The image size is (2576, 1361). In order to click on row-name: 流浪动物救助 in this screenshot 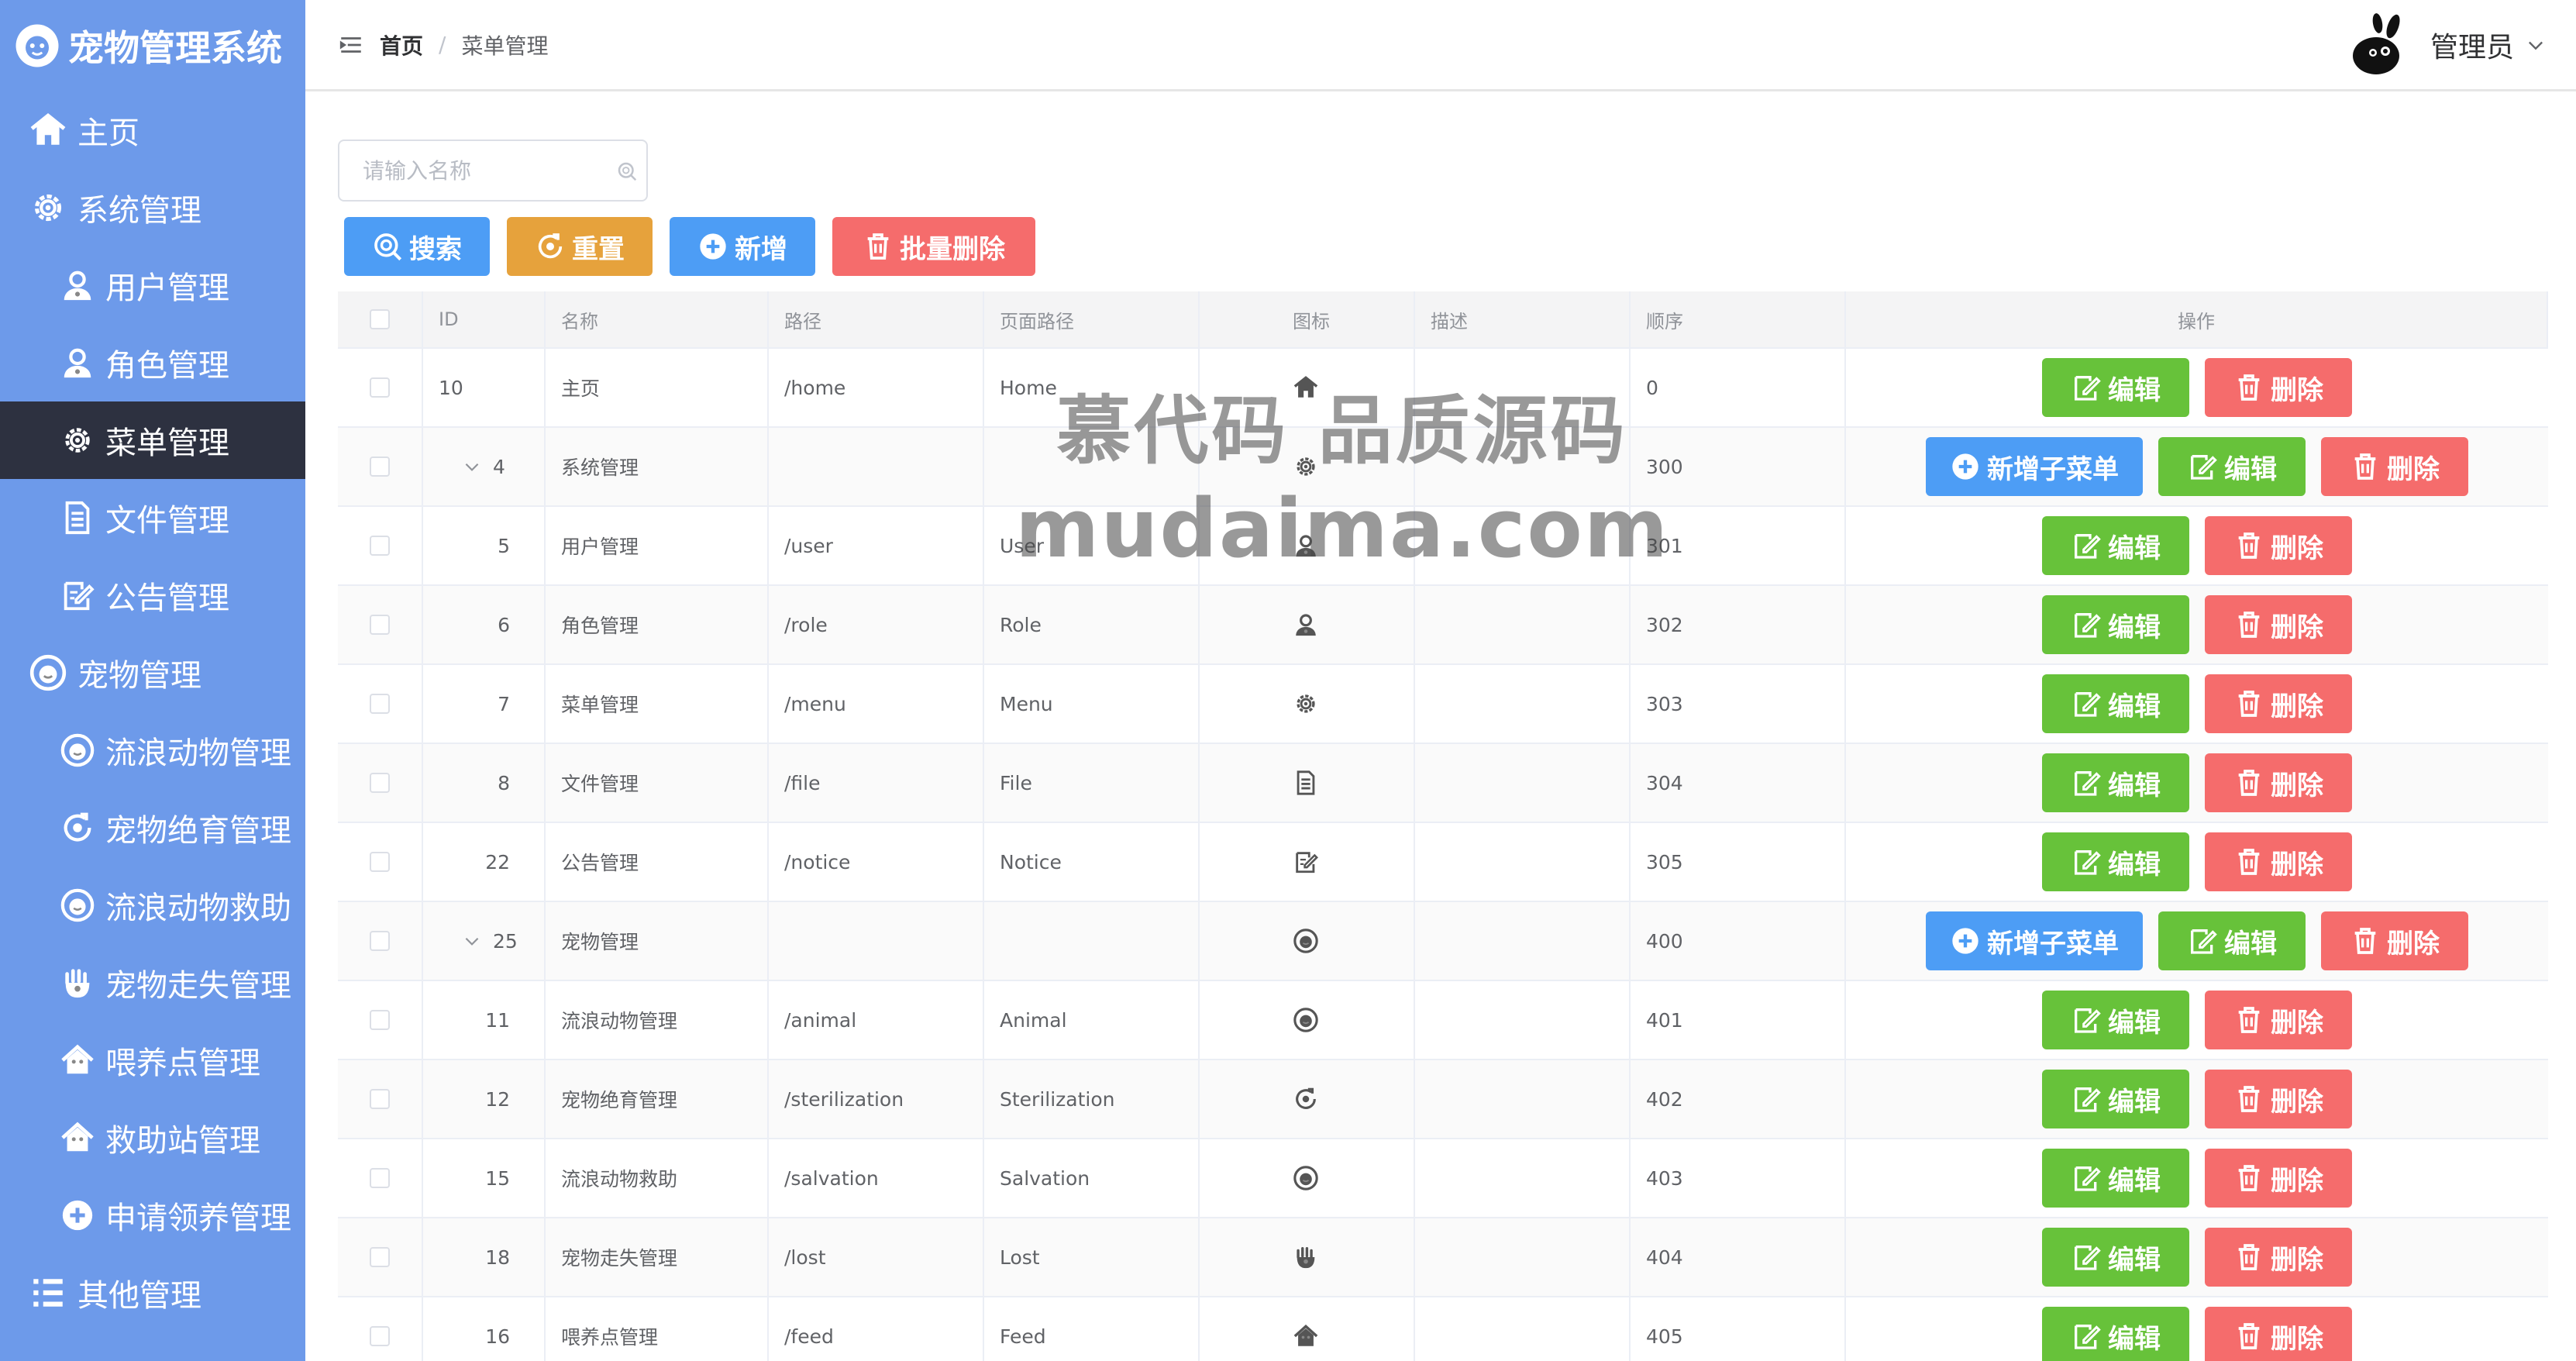, I will do `click(657, 1178)`.